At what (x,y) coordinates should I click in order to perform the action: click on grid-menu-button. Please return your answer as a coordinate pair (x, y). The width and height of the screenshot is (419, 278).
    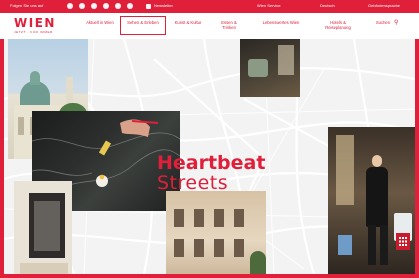
    Looking at the image, I should click on (403, 241).